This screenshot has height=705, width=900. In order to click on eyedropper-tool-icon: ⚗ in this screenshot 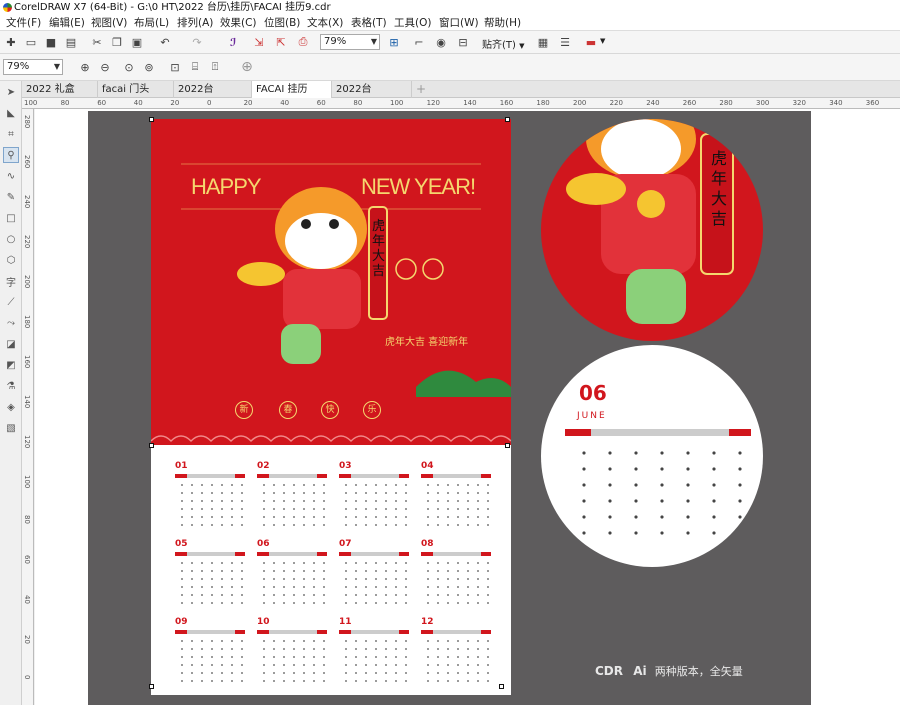, I will do `click(11, 386)`.